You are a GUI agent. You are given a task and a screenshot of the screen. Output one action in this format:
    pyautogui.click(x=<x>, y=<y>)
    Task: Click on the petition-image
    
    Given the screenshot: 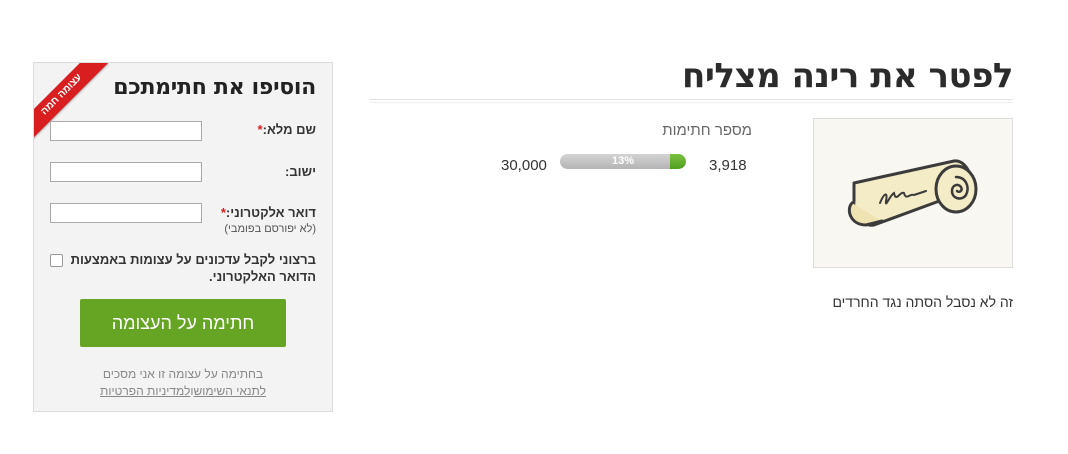 What is the action you would take?
    pyautogui.click(x=913, y=193)
    